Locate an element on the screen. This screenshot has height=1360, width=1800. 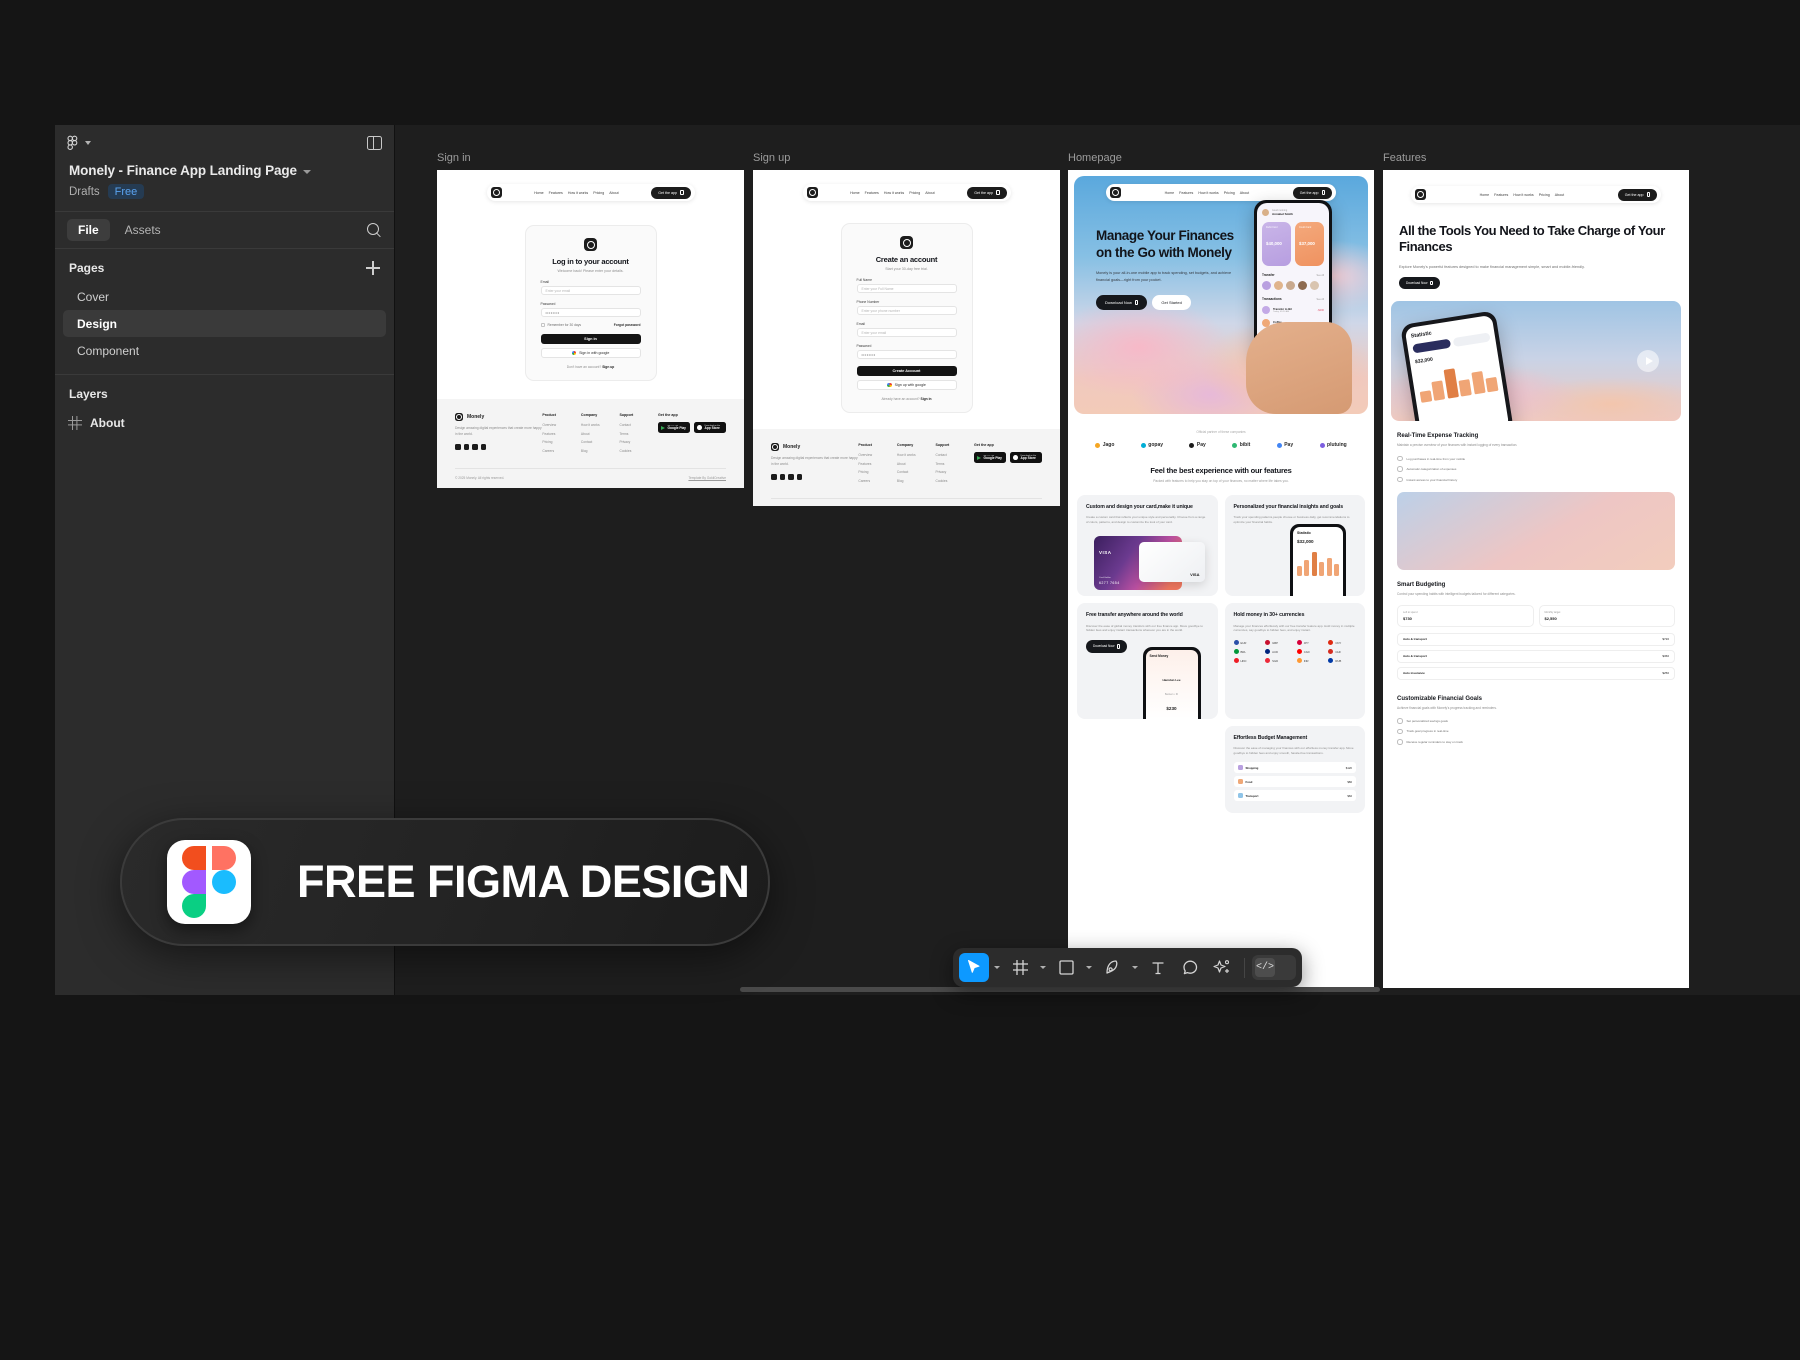
tab-debit is located at coordinates (1431, 346).